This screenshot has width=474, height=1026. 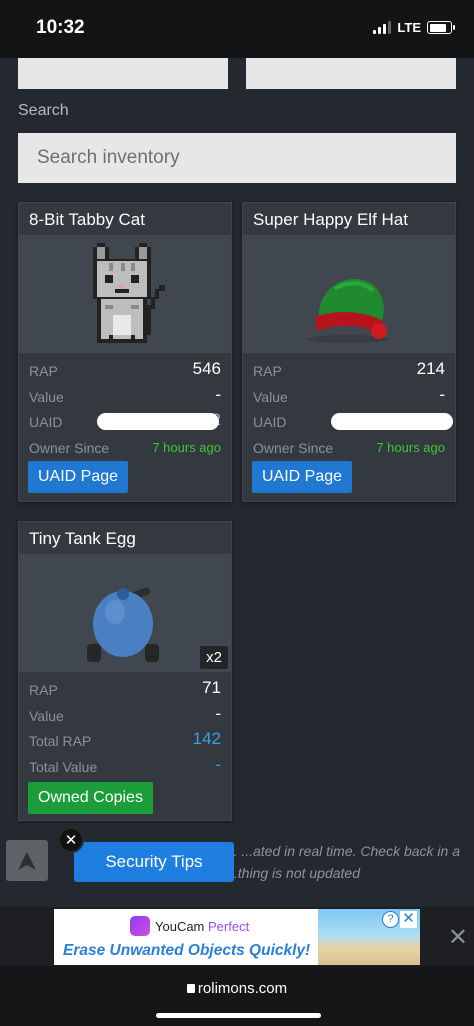 What do you see at coordinates (187, 950) in the screenshot?
I see `ad-headline: Erase Unwanted Objects Quickly!` at bounding box center [187, 950].